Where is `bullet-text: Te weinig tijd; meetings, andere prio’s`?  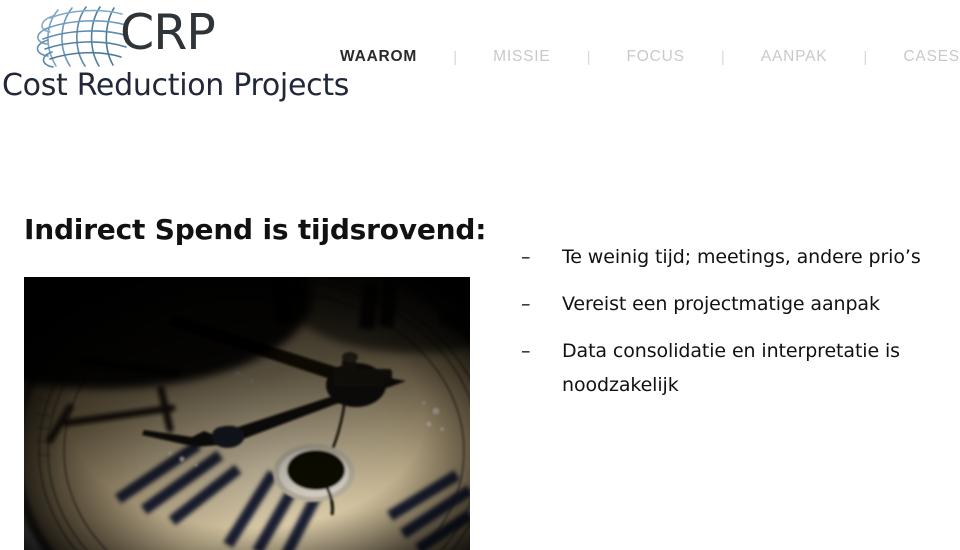 bullet-text: Te weinig tijd; meetings, andere prio’s is located at coordinates (741, 257).